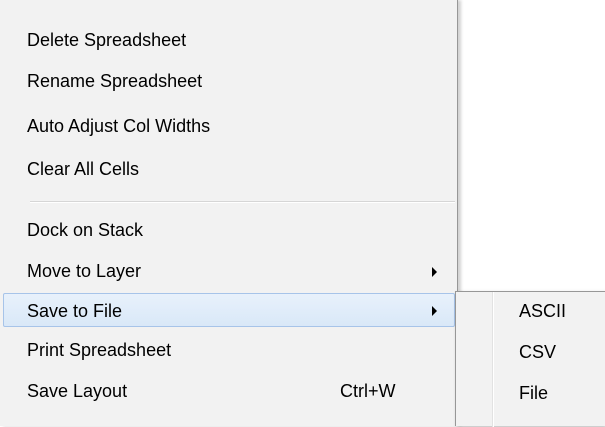 This screenshot has height=427, width=605. What do you see at coordinates (77, 391) in the screenshot?
I see `menu-item-label: Save Layout` at bounding box center [77, 391].